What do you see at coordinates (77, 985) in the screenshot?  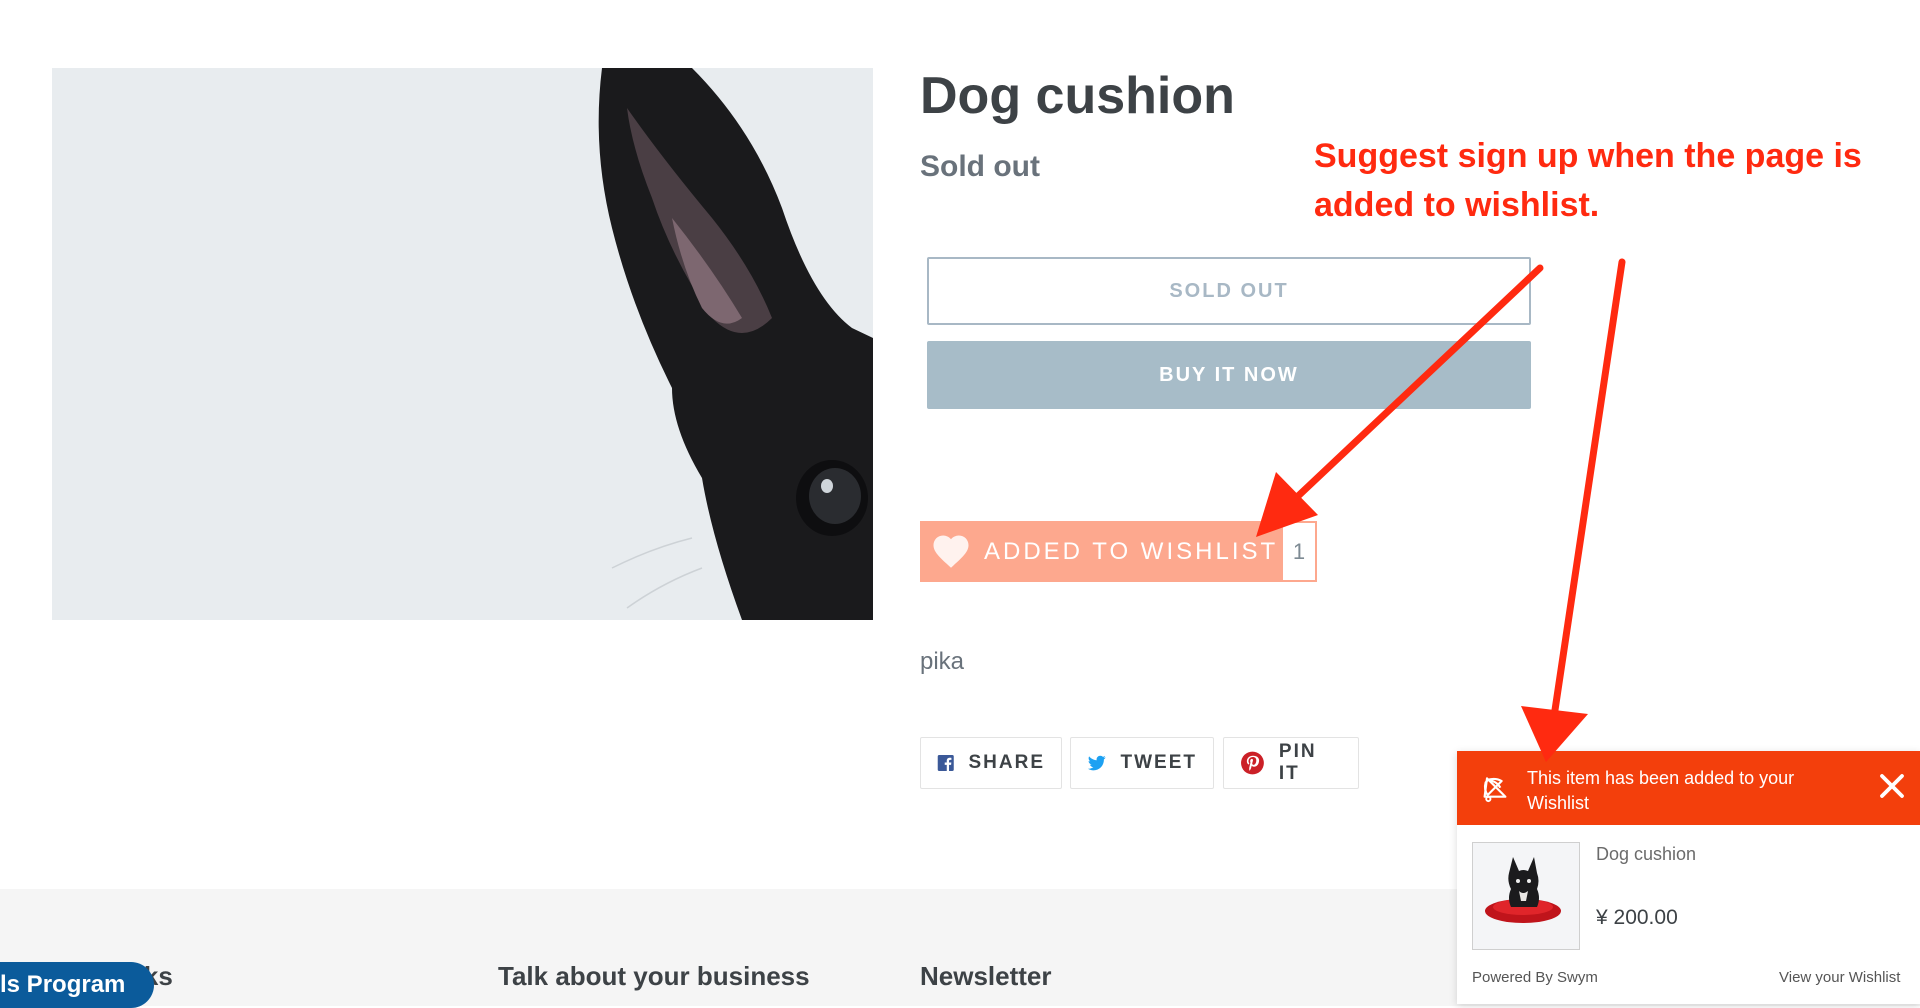 I see `rewards-program-badge: ls Program` at bounding box center [77, 985].